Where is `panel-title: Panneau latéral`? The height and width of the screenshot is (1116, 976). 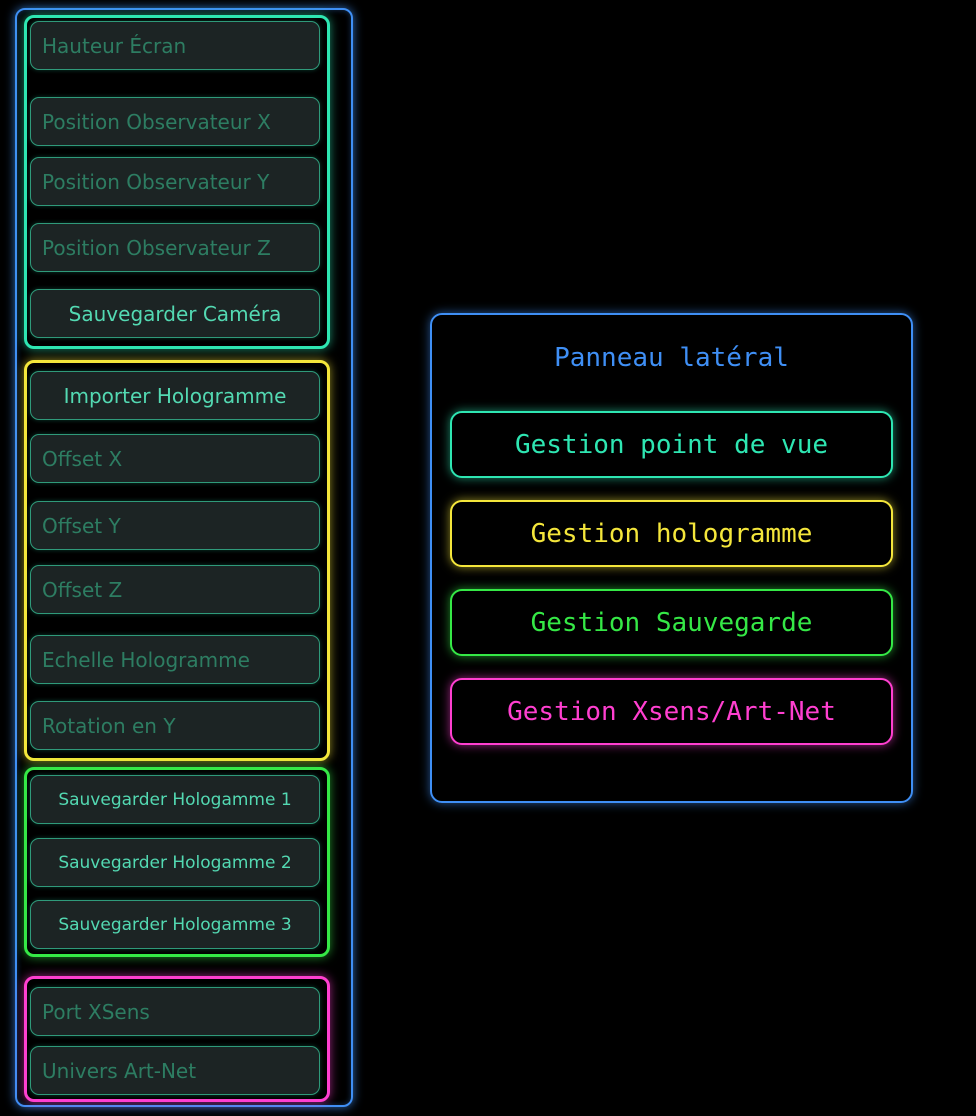
panel-title: Panneau latéral is located at coordinates (671, 358).